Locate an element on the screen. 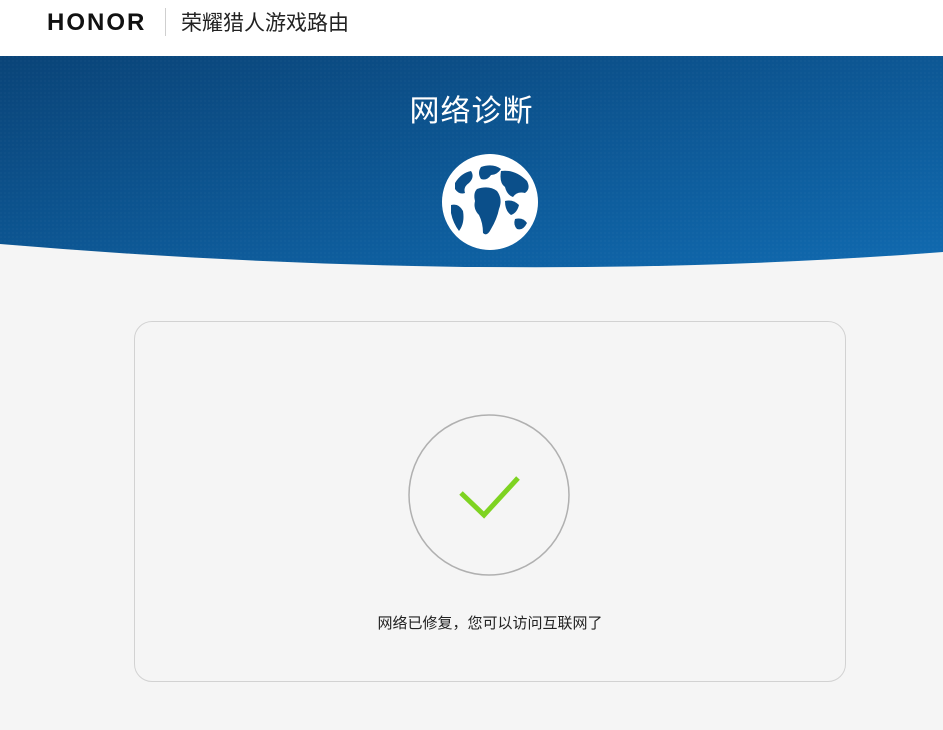  product-name: 荣耀猎人游戏路由 is located at coordinates (265, 23).